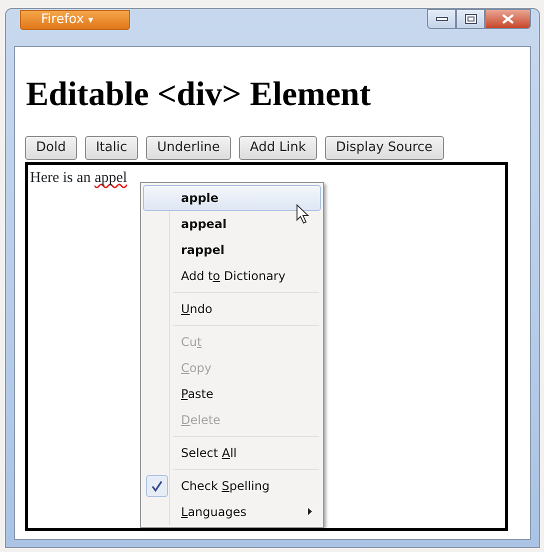 The image size is (544, 552). What do you see at coordinates (199, 95) in the screenshot?
I see `page-heading: Editable <div> Element` at bounding box center [199, 95].